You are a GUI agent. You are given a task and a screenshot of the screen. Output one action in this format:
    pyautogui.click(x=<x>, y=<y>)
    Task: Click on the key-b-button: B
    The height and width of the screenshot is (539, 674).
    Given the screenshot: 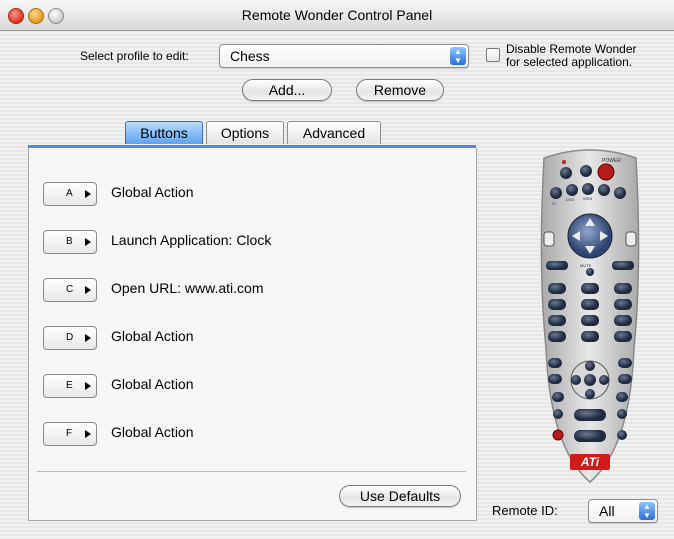 What is the action you would take?
    pyautogui.click(x=70, y=242)
    